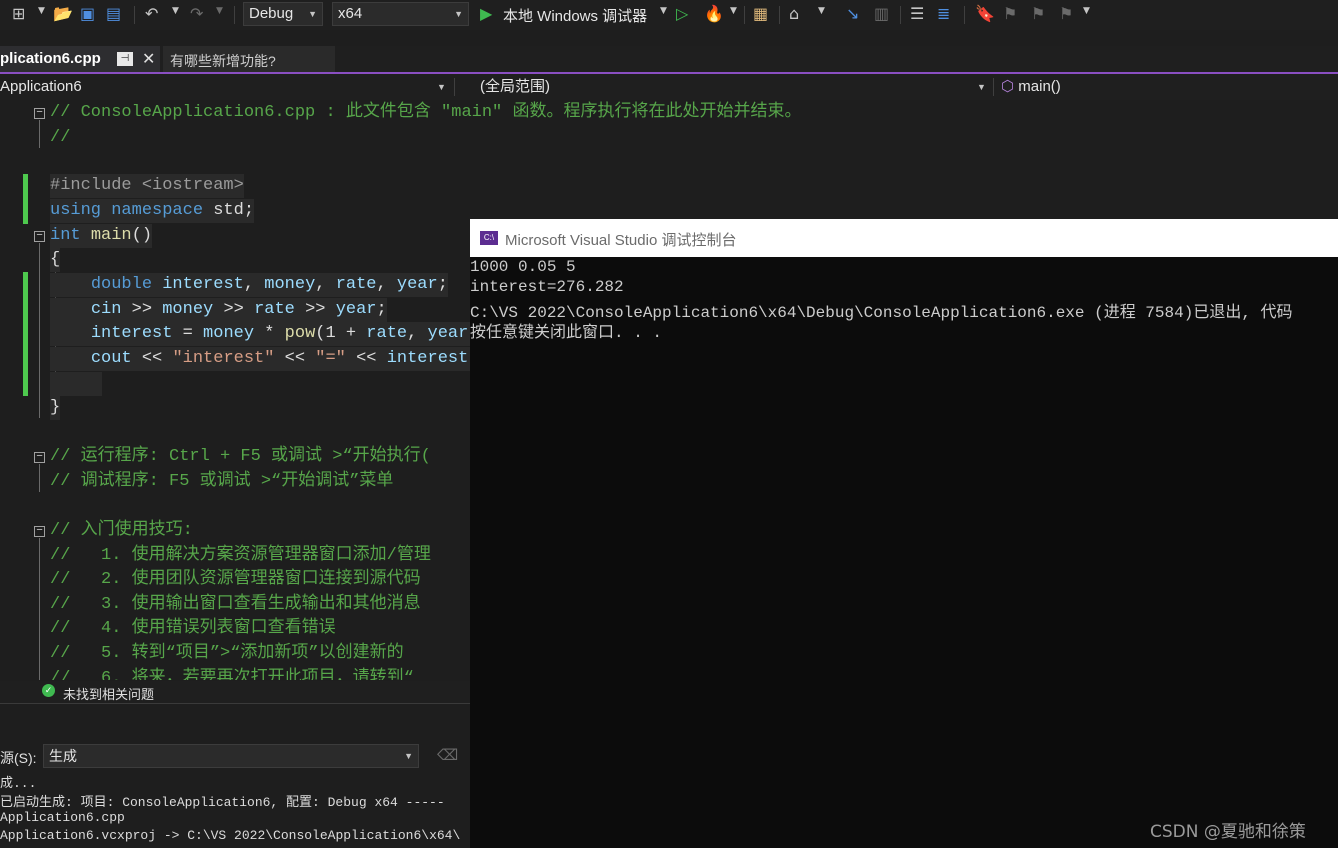  What do you see at coordinates (682, 14) in the screenshot?
I see `start-without-debug-icon: ▷` at bounding box center [682, 14].